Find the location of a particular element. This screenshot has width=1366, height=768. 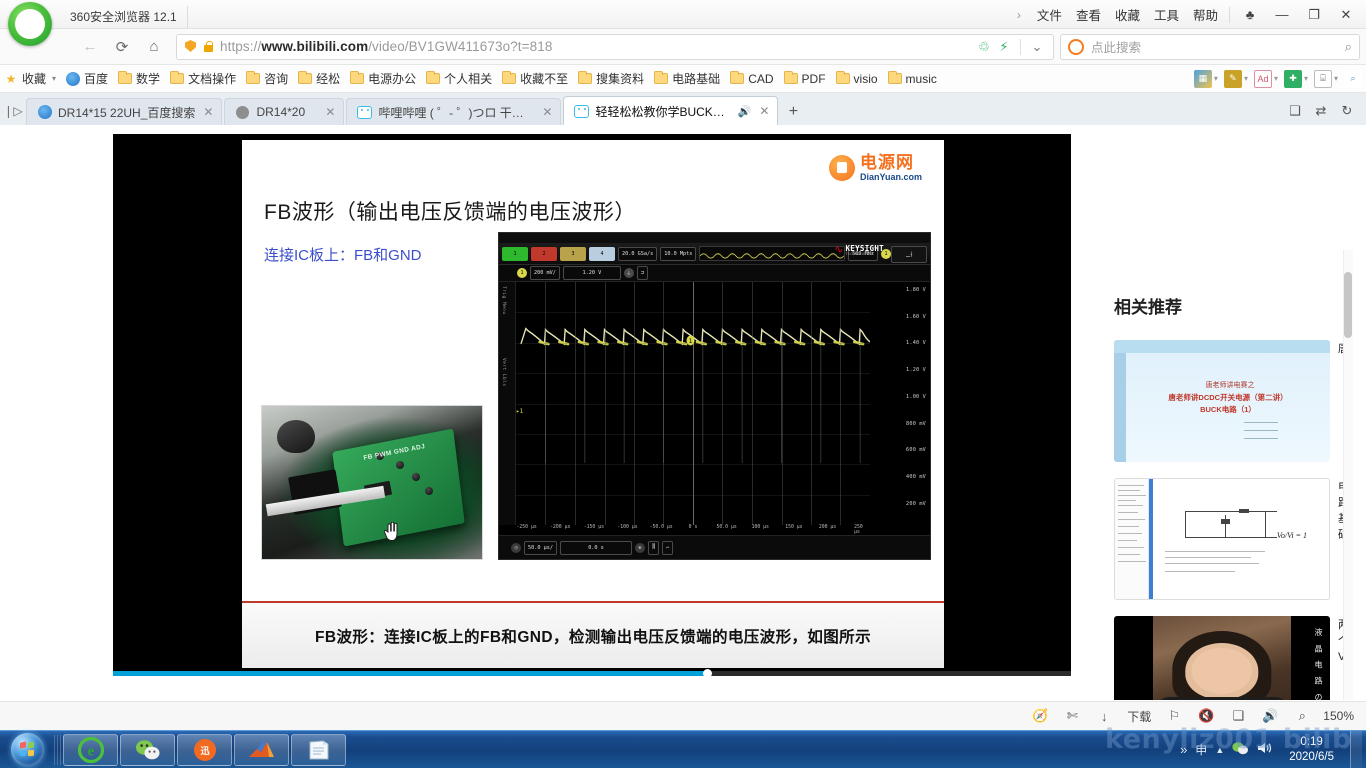

extension-notes: ✎ ▾ is located at coordinates (1237, 78).